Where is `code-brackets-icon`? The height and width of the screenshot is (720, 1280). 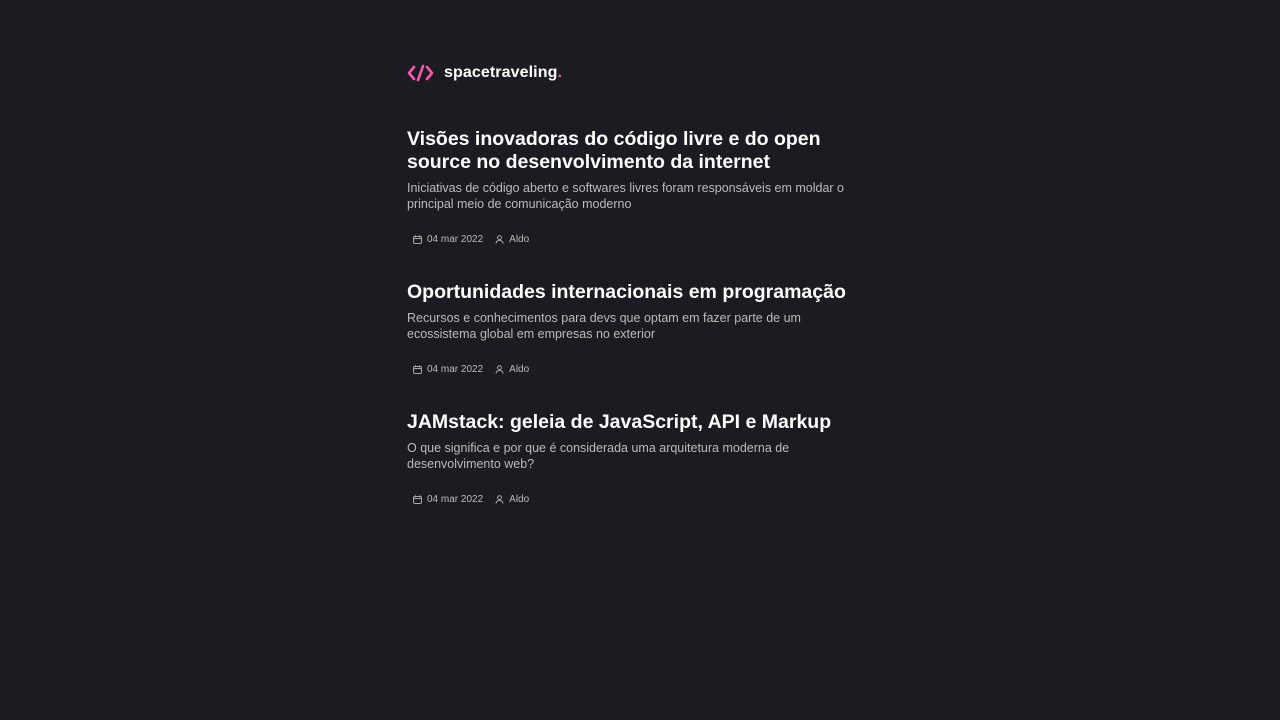
code-brackets-icon is located at coordinates (420, 73).